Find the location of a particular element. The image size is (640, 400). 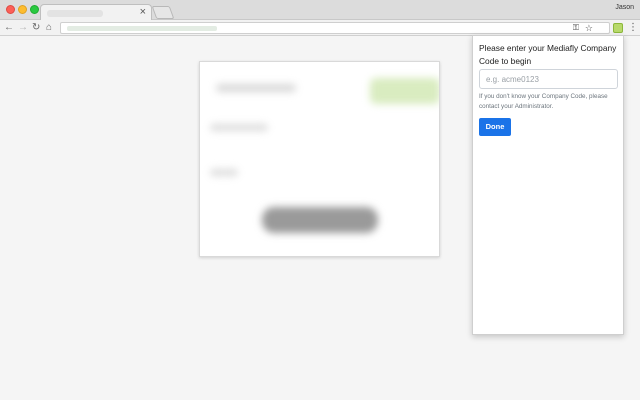

bookmark-star-icon: ☆ is located at coordinates (589, 28).